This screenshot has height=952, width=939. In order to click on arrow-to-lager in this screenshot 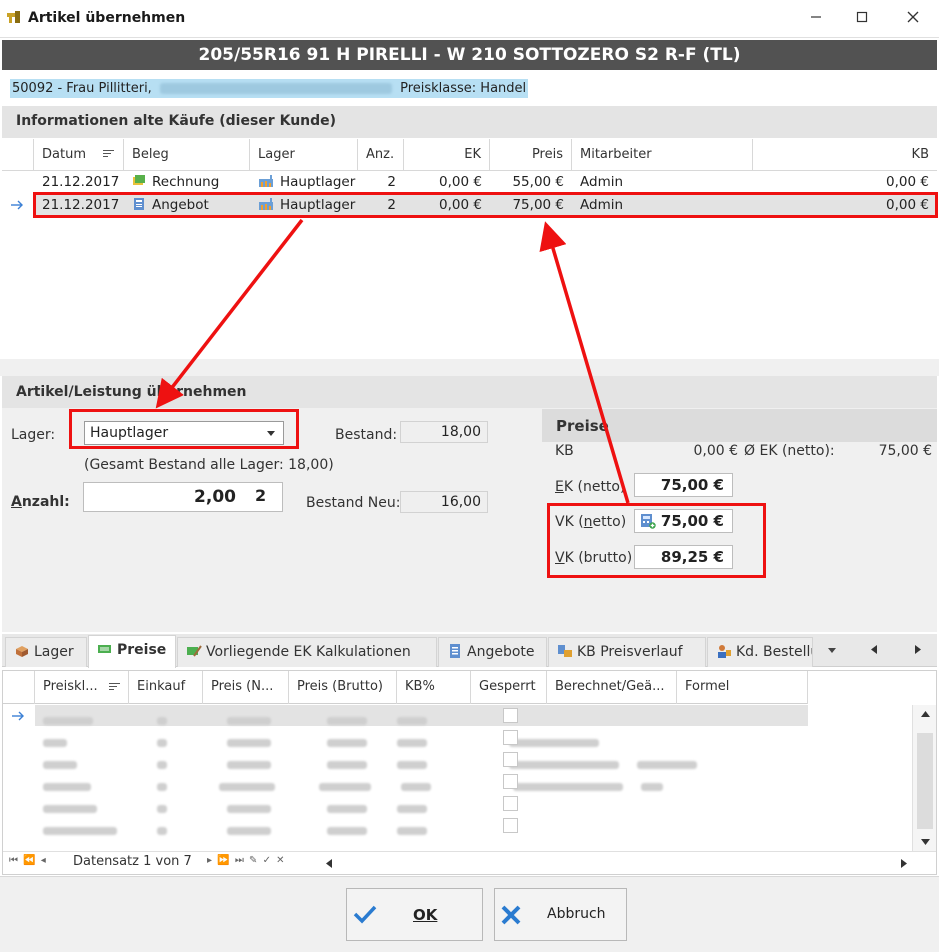, I will do `click(229, 313)`.